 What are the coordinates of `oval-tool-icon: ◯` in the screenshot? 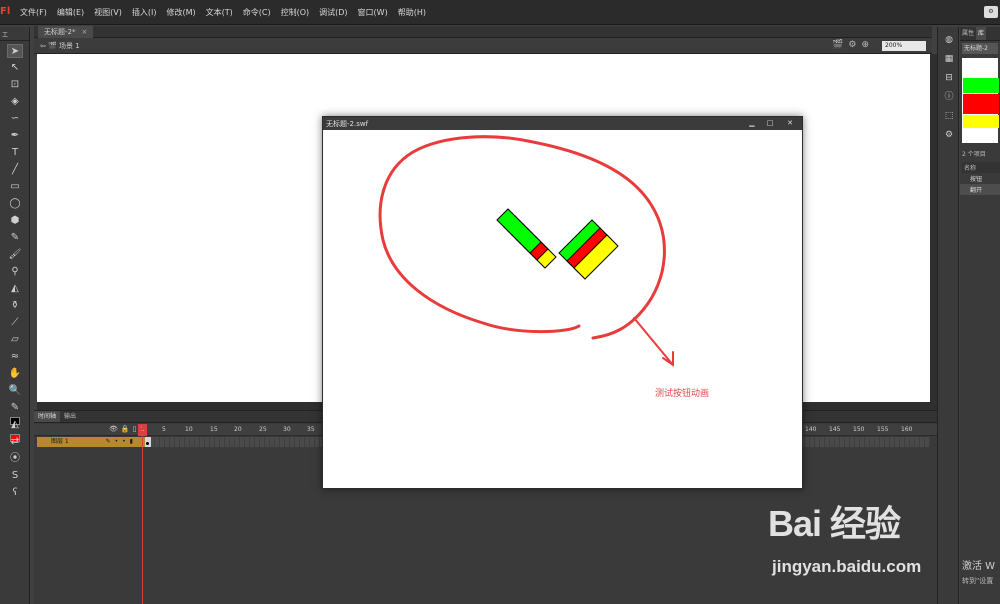 It's located at (15, 204).